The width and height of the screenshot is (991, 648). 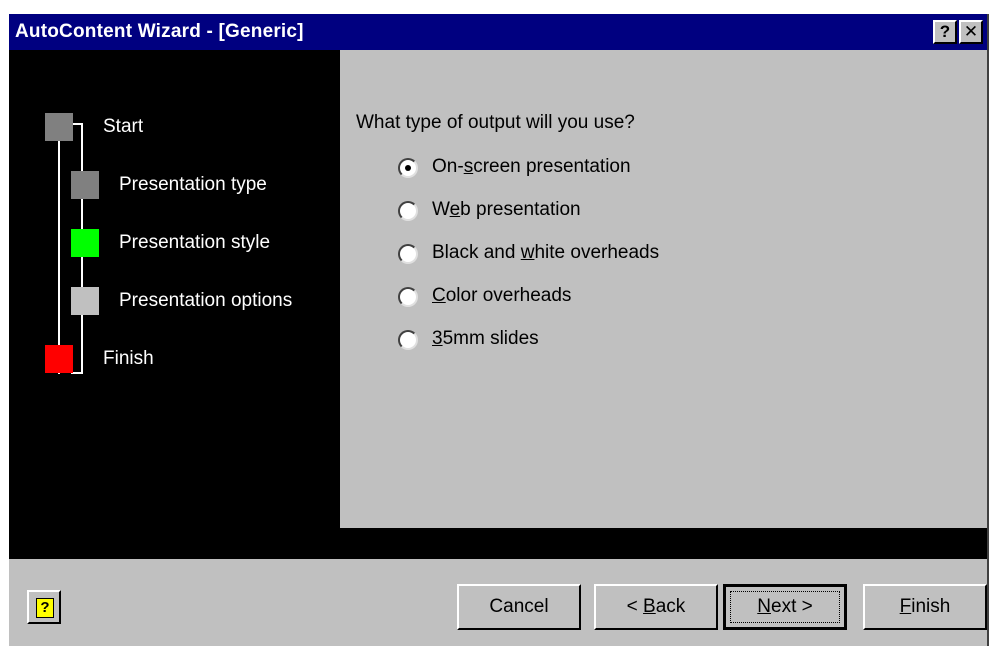 What do you see at coordinates (498, 32) in the screenshot?
I see `title-bar: AutoContent Wizard - [Generic] ? ✕` at bounding box center [498, 32].